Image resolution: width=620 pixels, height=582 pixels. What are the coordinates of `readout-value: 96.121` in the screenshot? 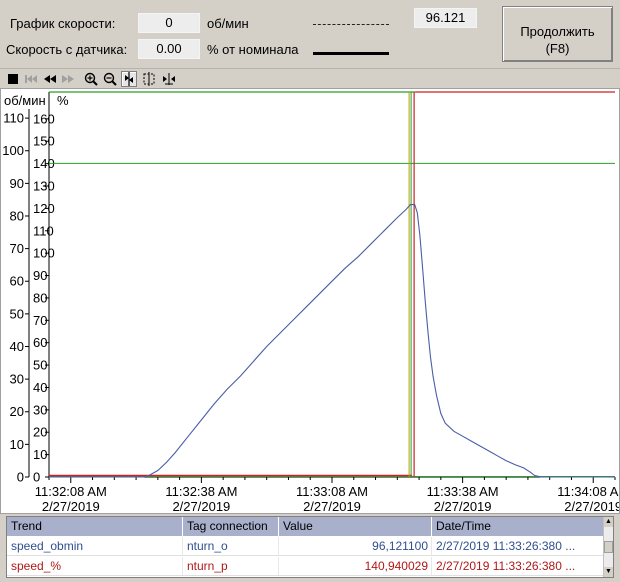 It's located at (445, 18).